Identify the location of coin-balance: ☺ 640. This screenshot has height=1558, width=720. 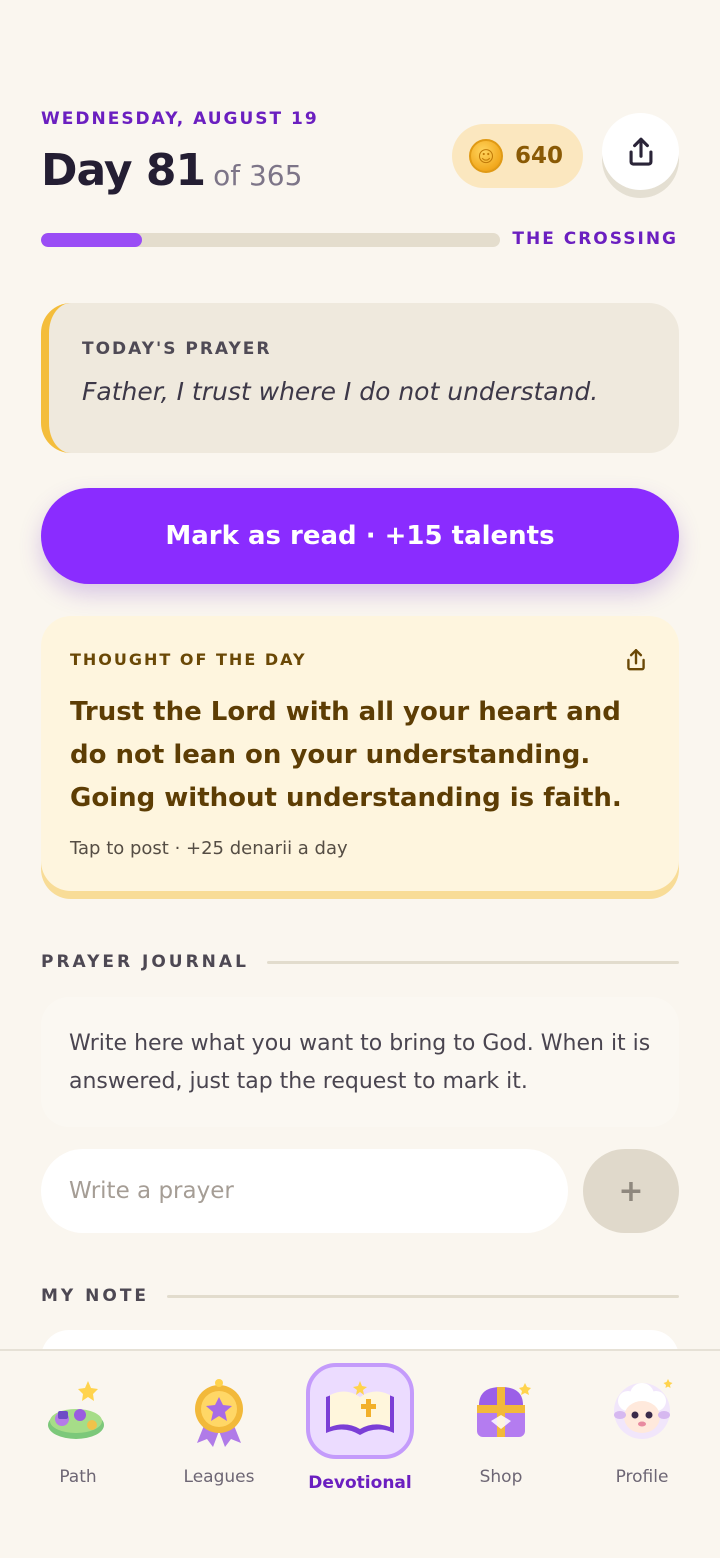
(517, 156).